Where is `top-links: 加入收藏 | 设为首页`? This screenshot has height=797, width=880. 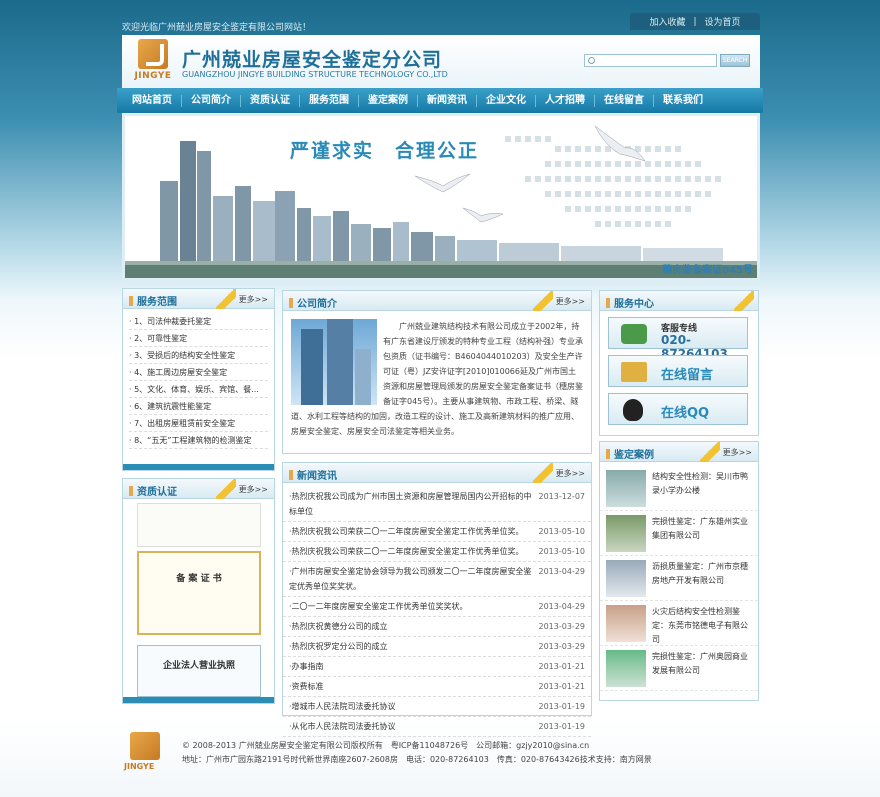
top-links: 加入收藏 | 设为首页 is located at coordinates (695, 21).